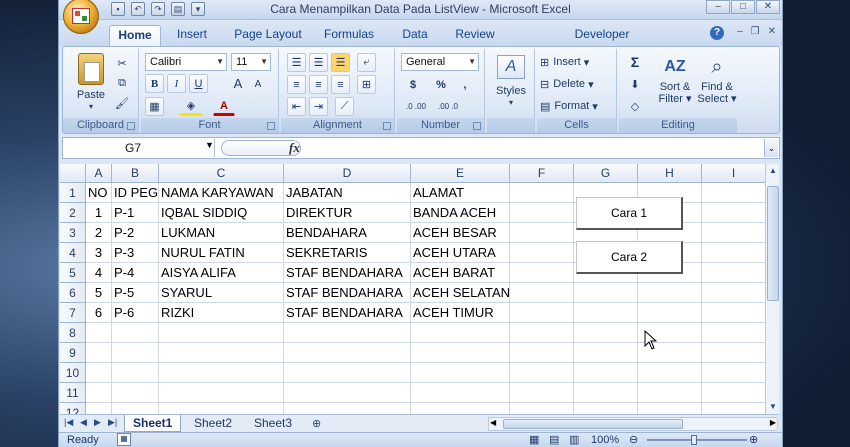 This screenshot has width=850, height=447. What do you see at coordinates (73, 353) in the screenshot?
I see `row-header: 9` at bounding box center [73, 353].